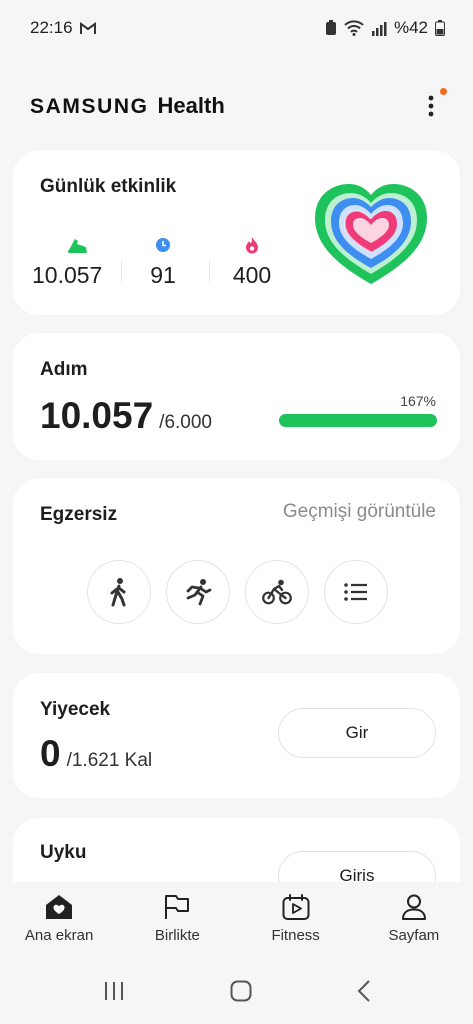  Describe the element at coordinates (295, 935) in the screenshot. I see `nav-fitness-label: Fitness` at that location.